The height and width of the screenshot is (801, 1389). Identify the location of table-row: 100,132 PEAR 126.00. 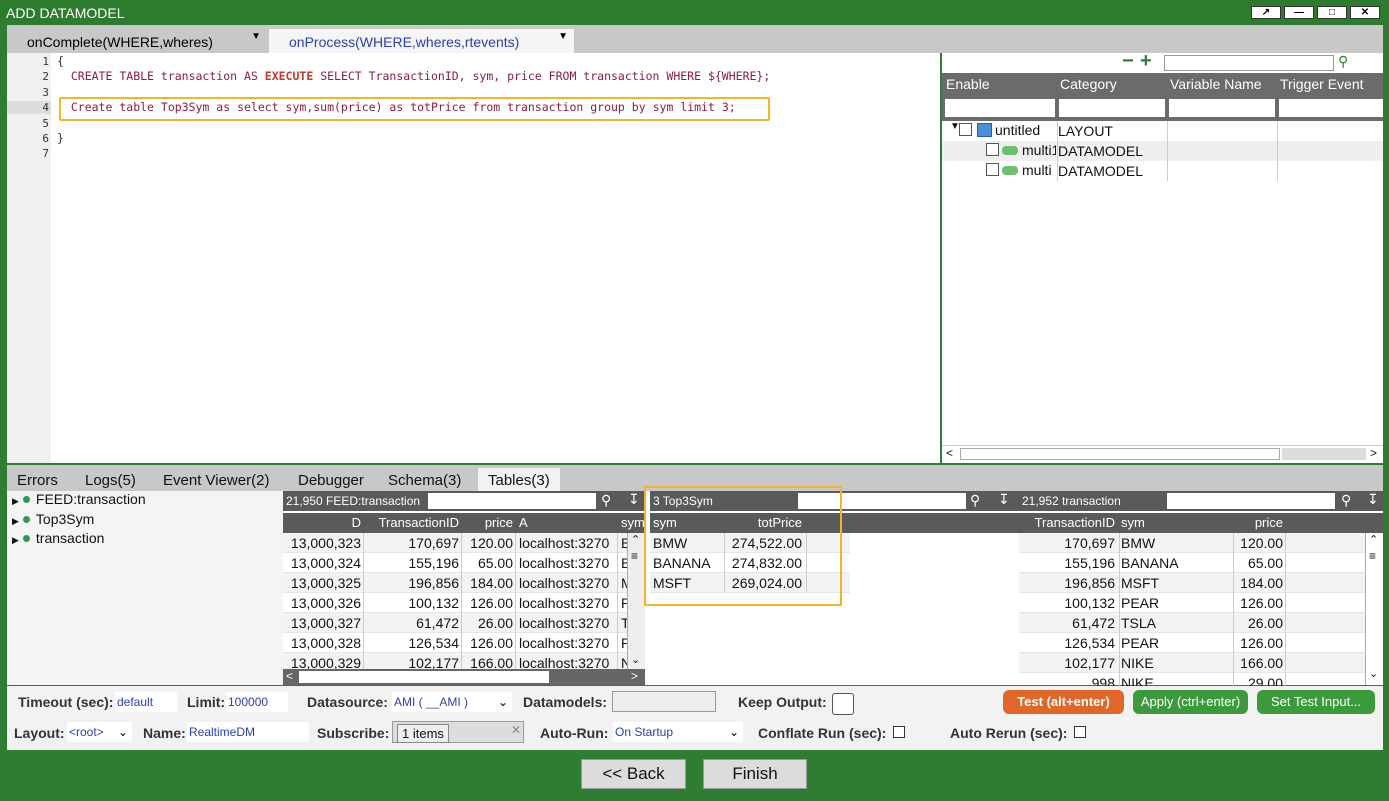
(1192, 603).